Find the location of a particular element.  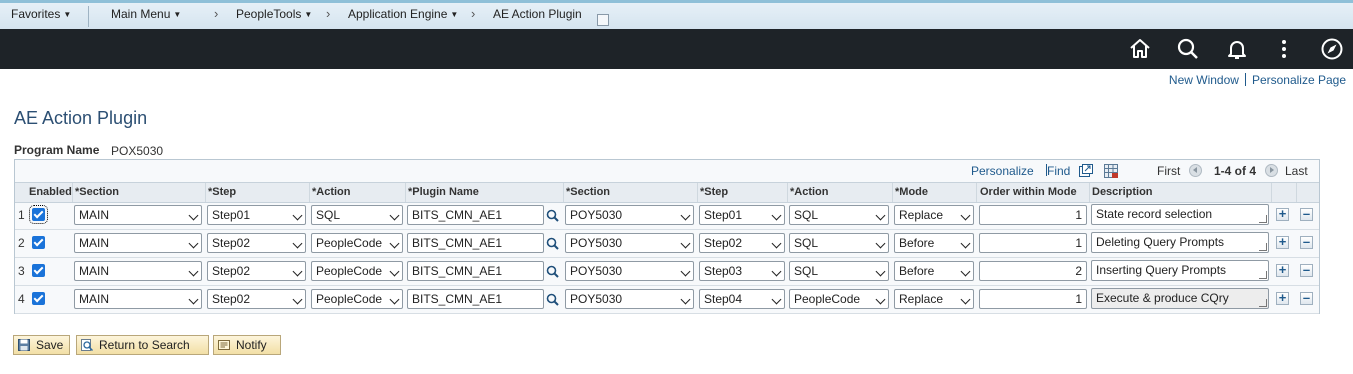

description-textarea: Inserting Query Prompts is located at coordinates (1180, 270).